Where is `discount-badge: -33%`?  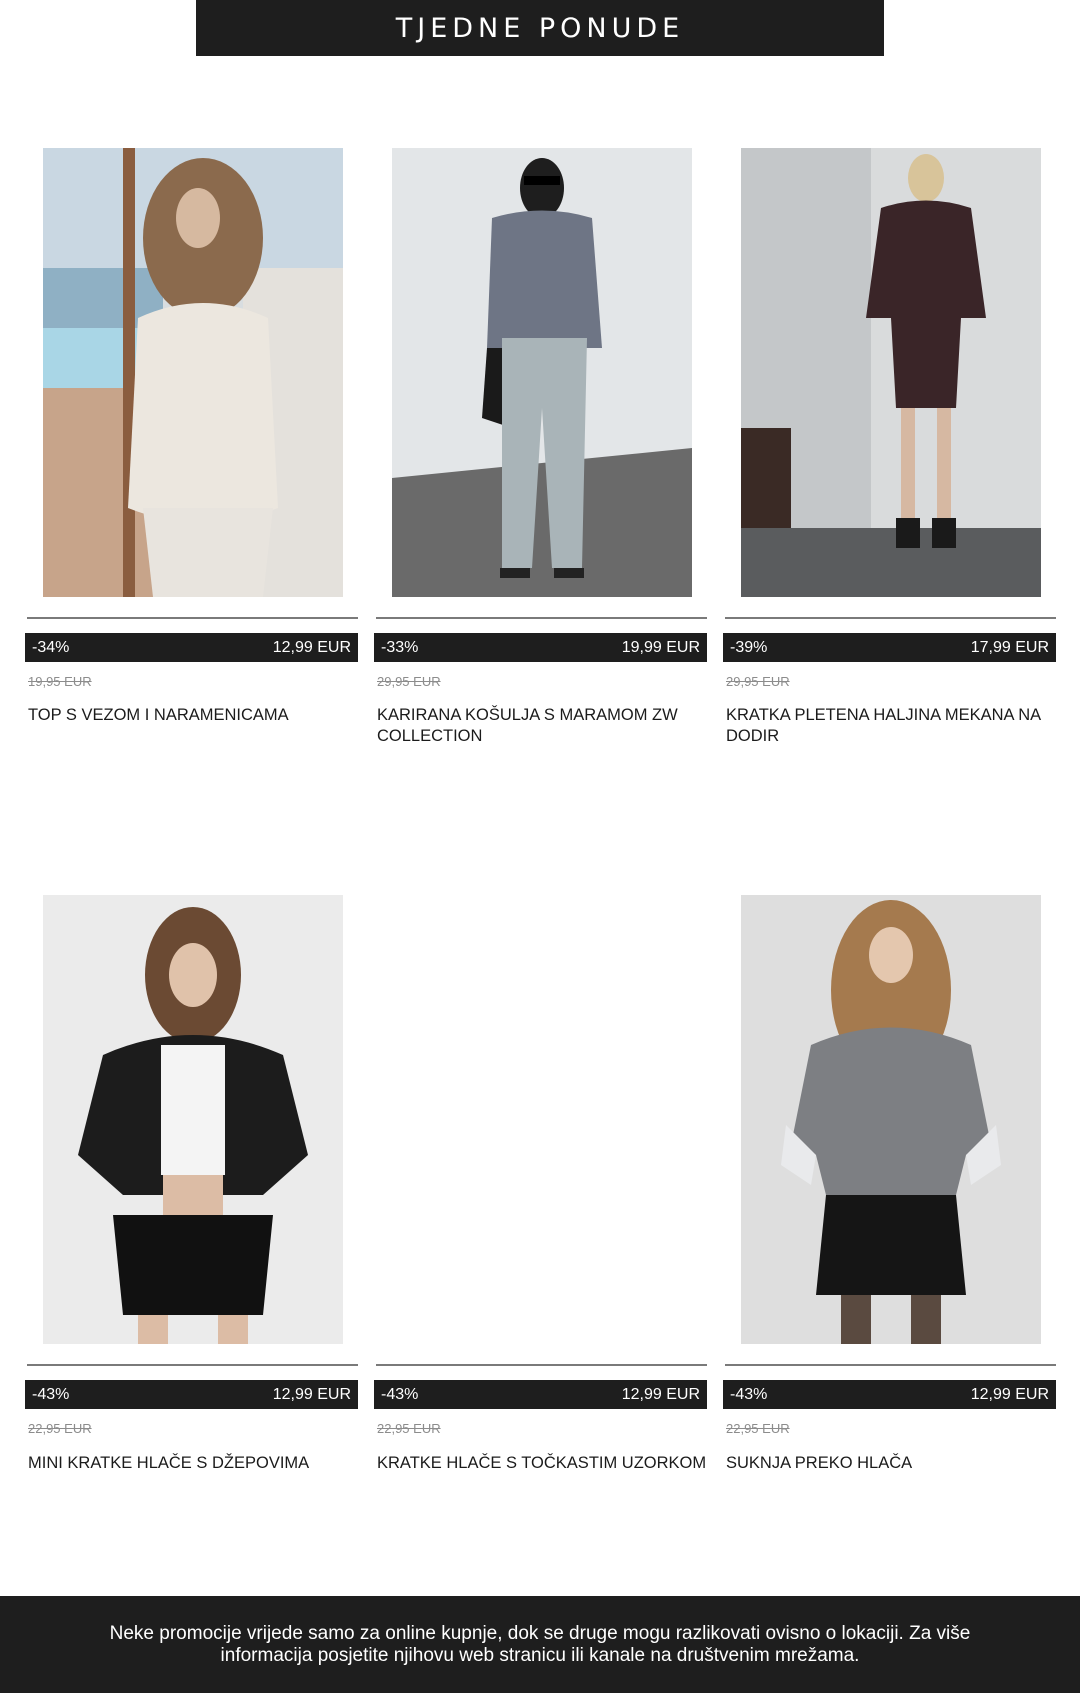
discount-badge: -33% is located at coordinates (400, 647).